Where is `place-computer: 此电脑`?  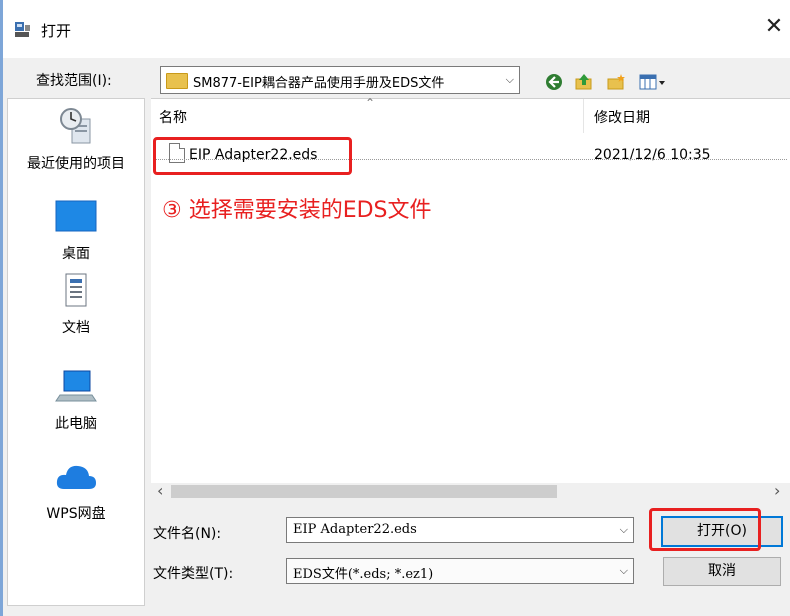
place-computer: 此电脑 is located at coordinates (76, 401).